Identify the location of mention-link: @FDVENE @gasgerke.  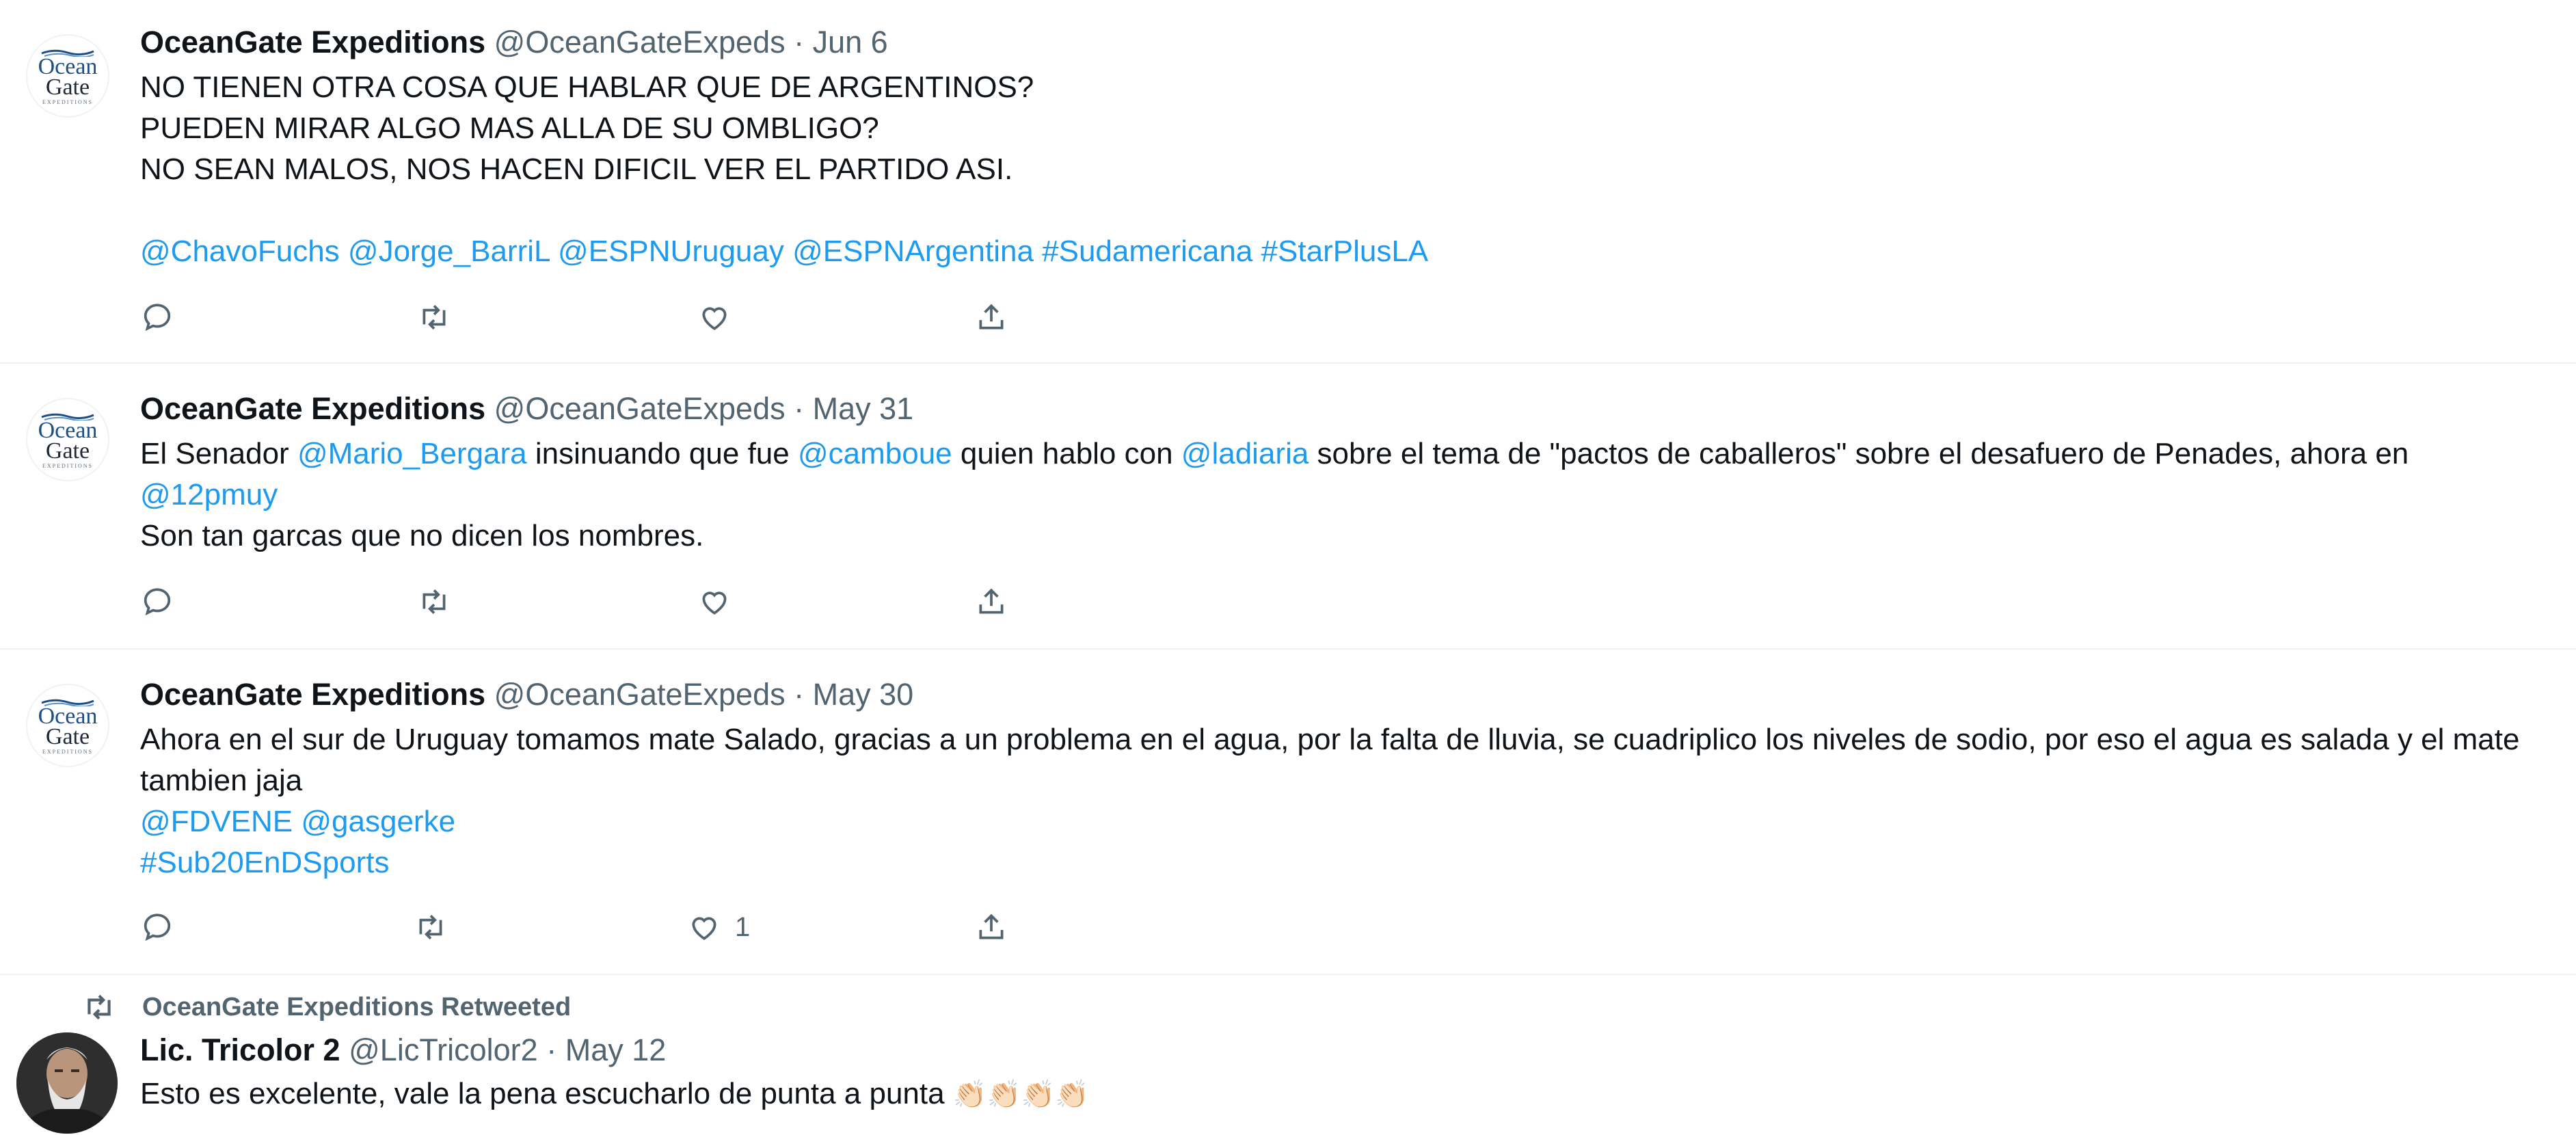
(1344, 821).